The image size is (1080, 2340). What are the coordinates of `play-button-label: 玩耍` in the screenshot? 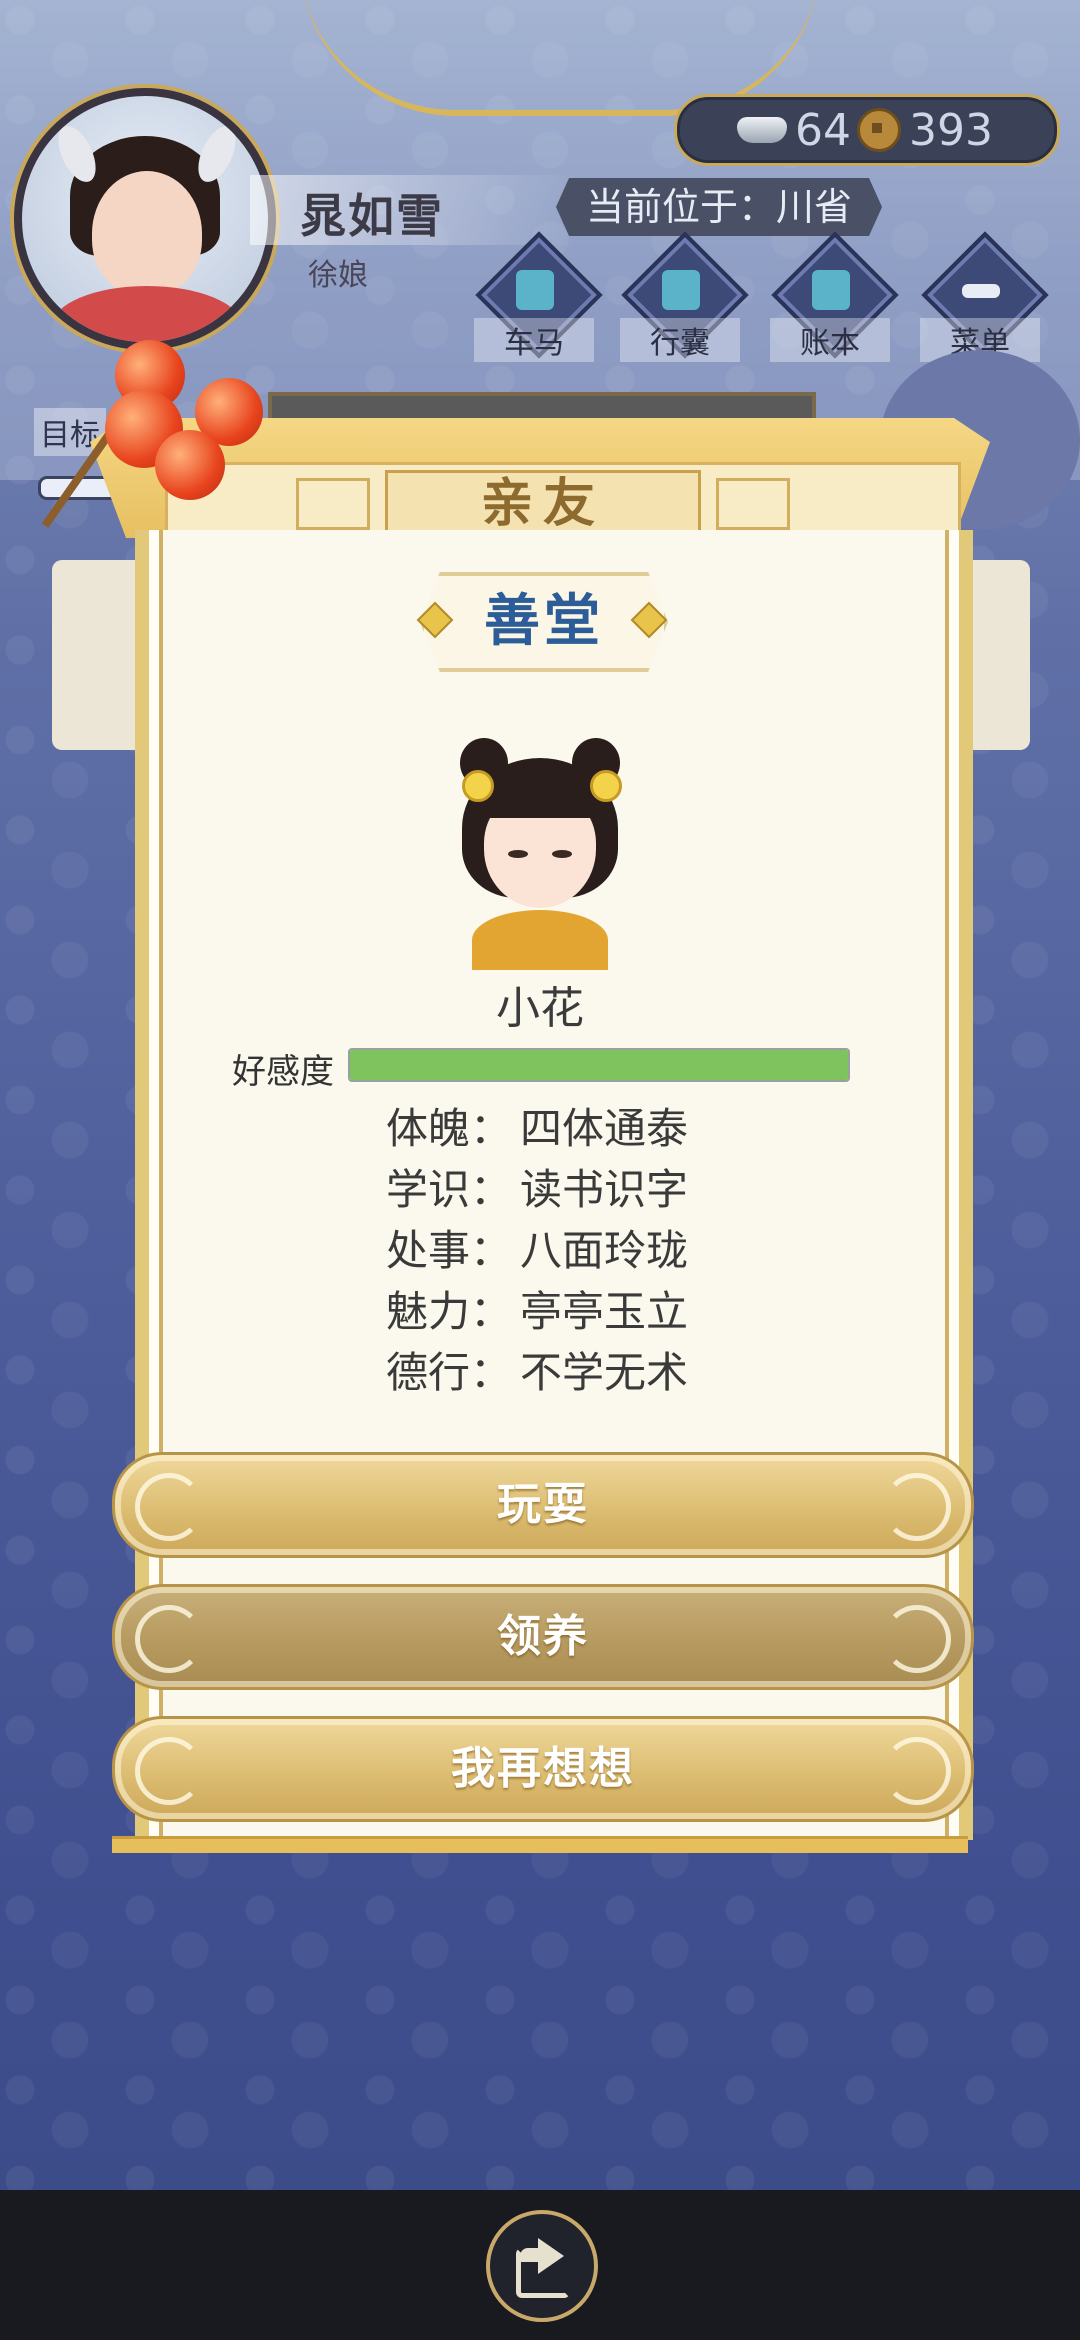 It's located at (543, 1504).